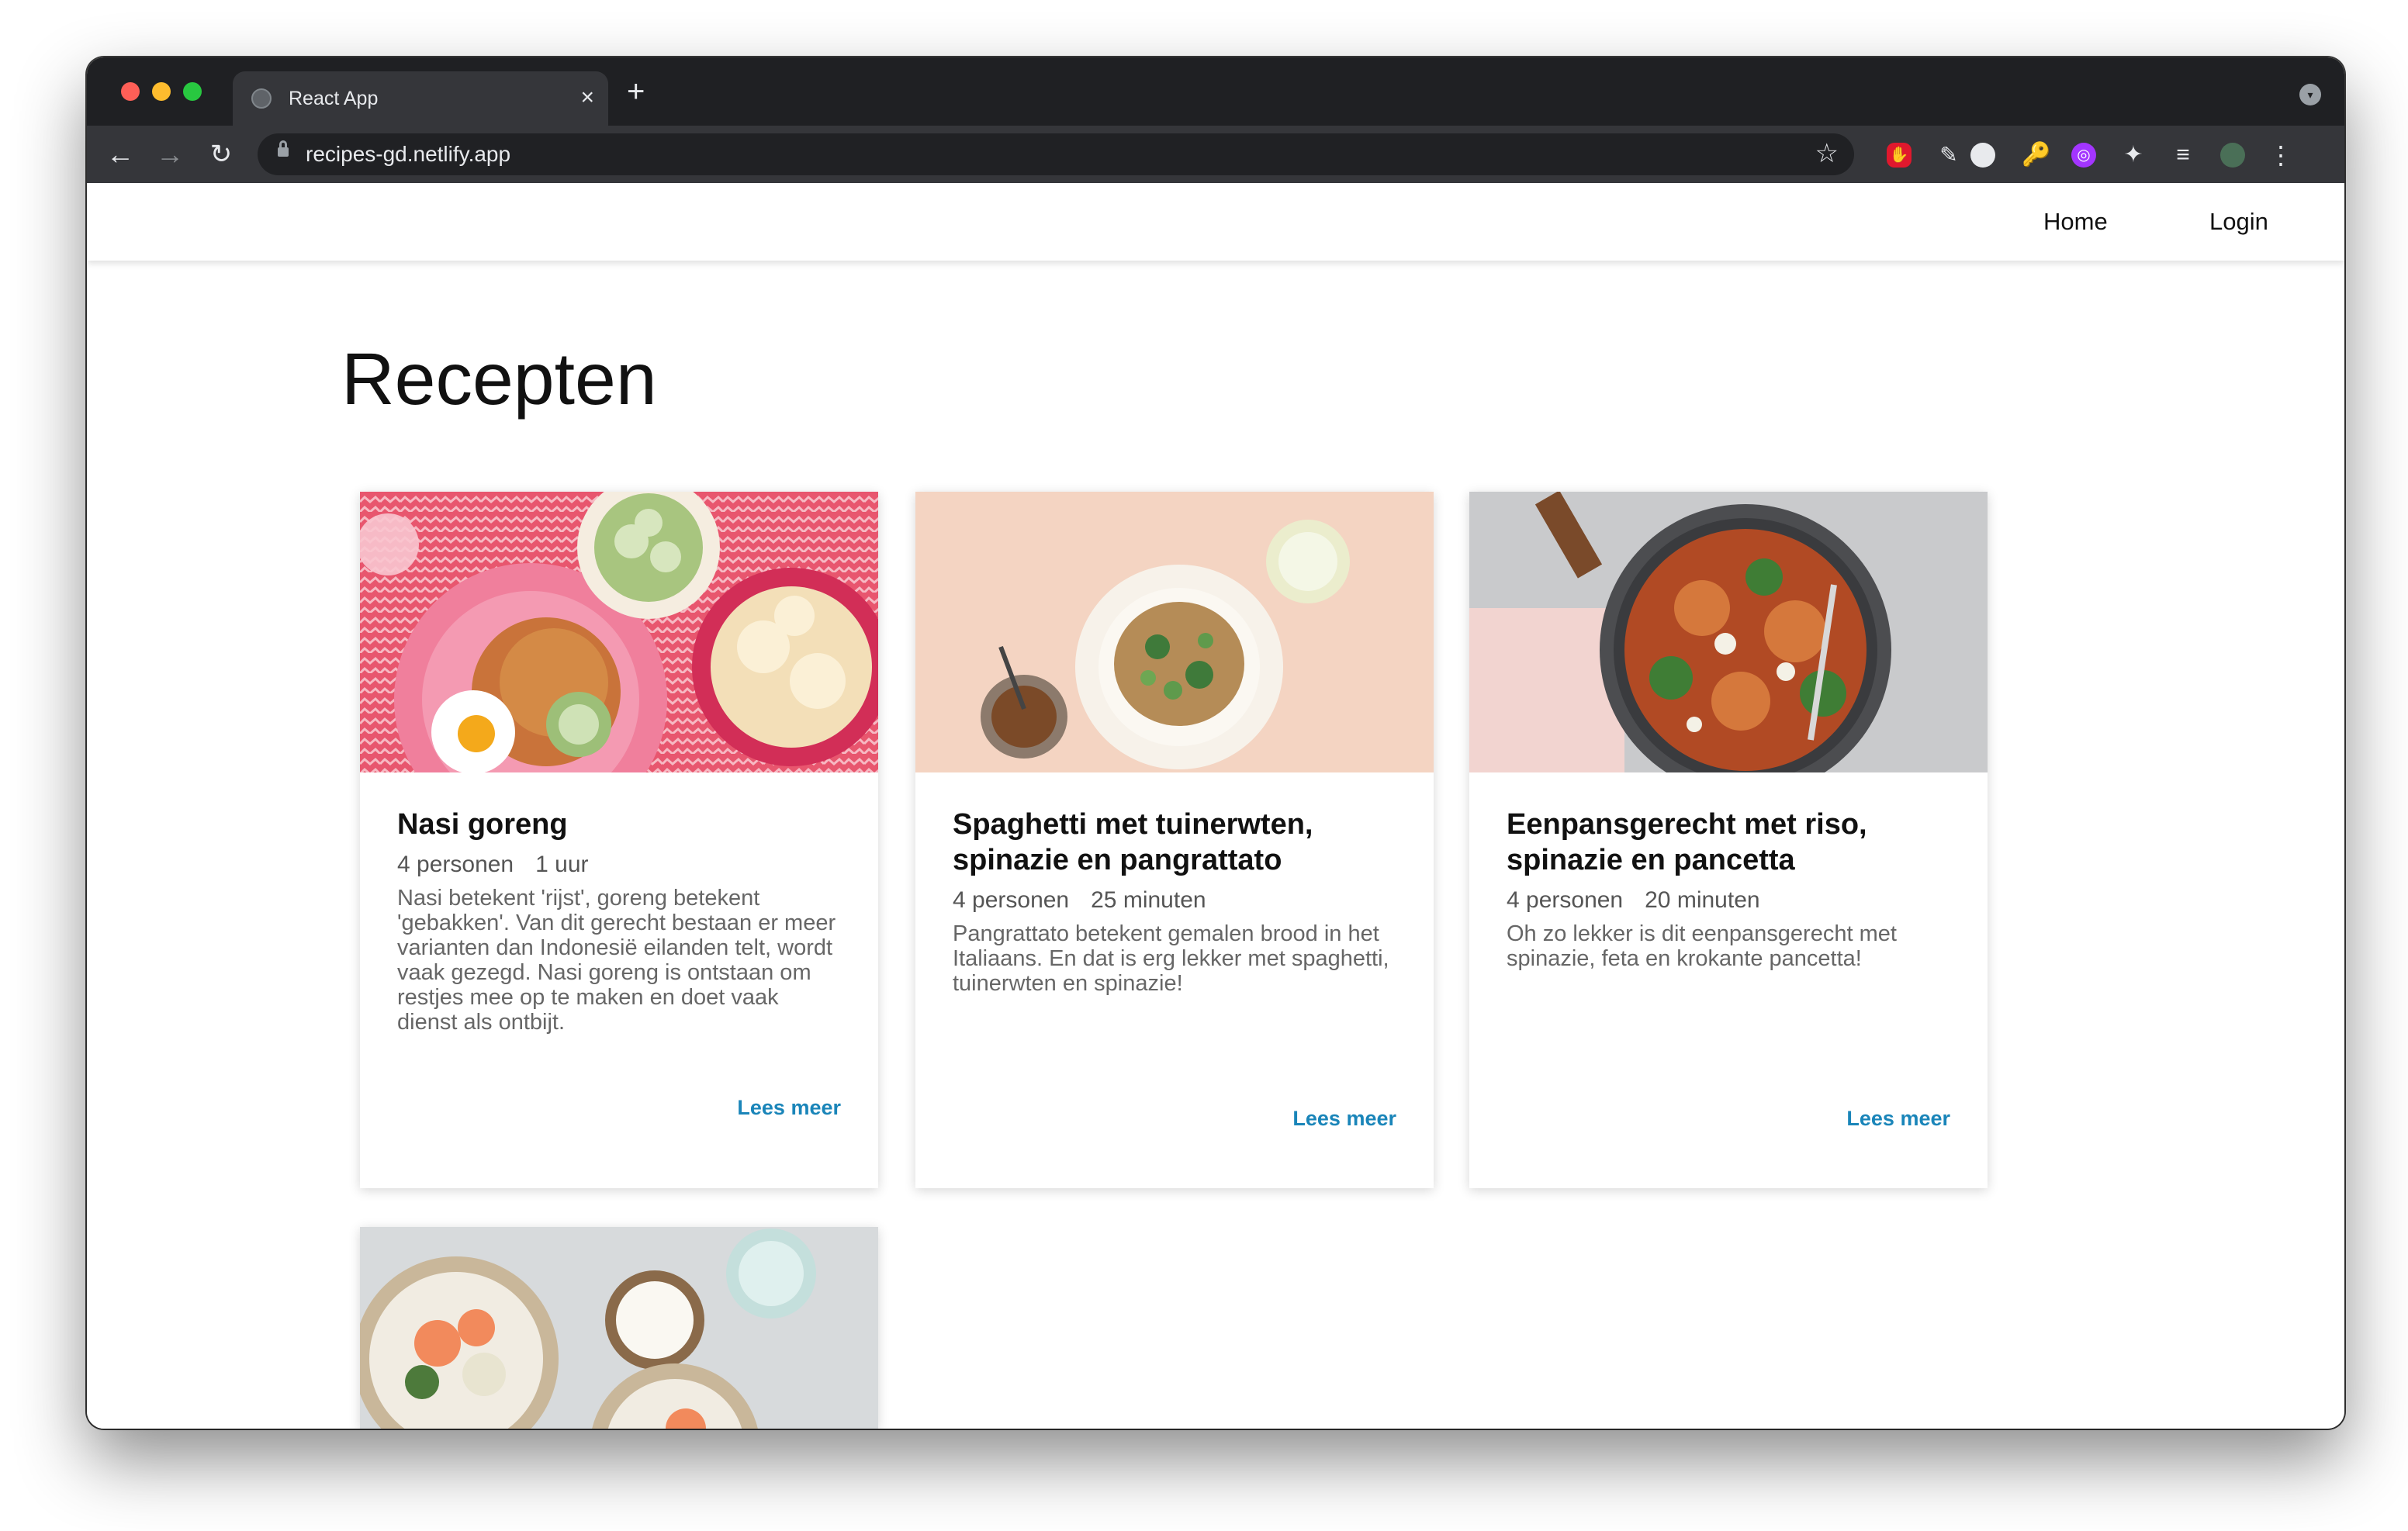 The height and width of the screenshot is (1531, 2408). What do you see at coordinates (1702, 900) in the screenshot?
I see `recipe-time: 20 minuten` at bounding box center [1702, 900].